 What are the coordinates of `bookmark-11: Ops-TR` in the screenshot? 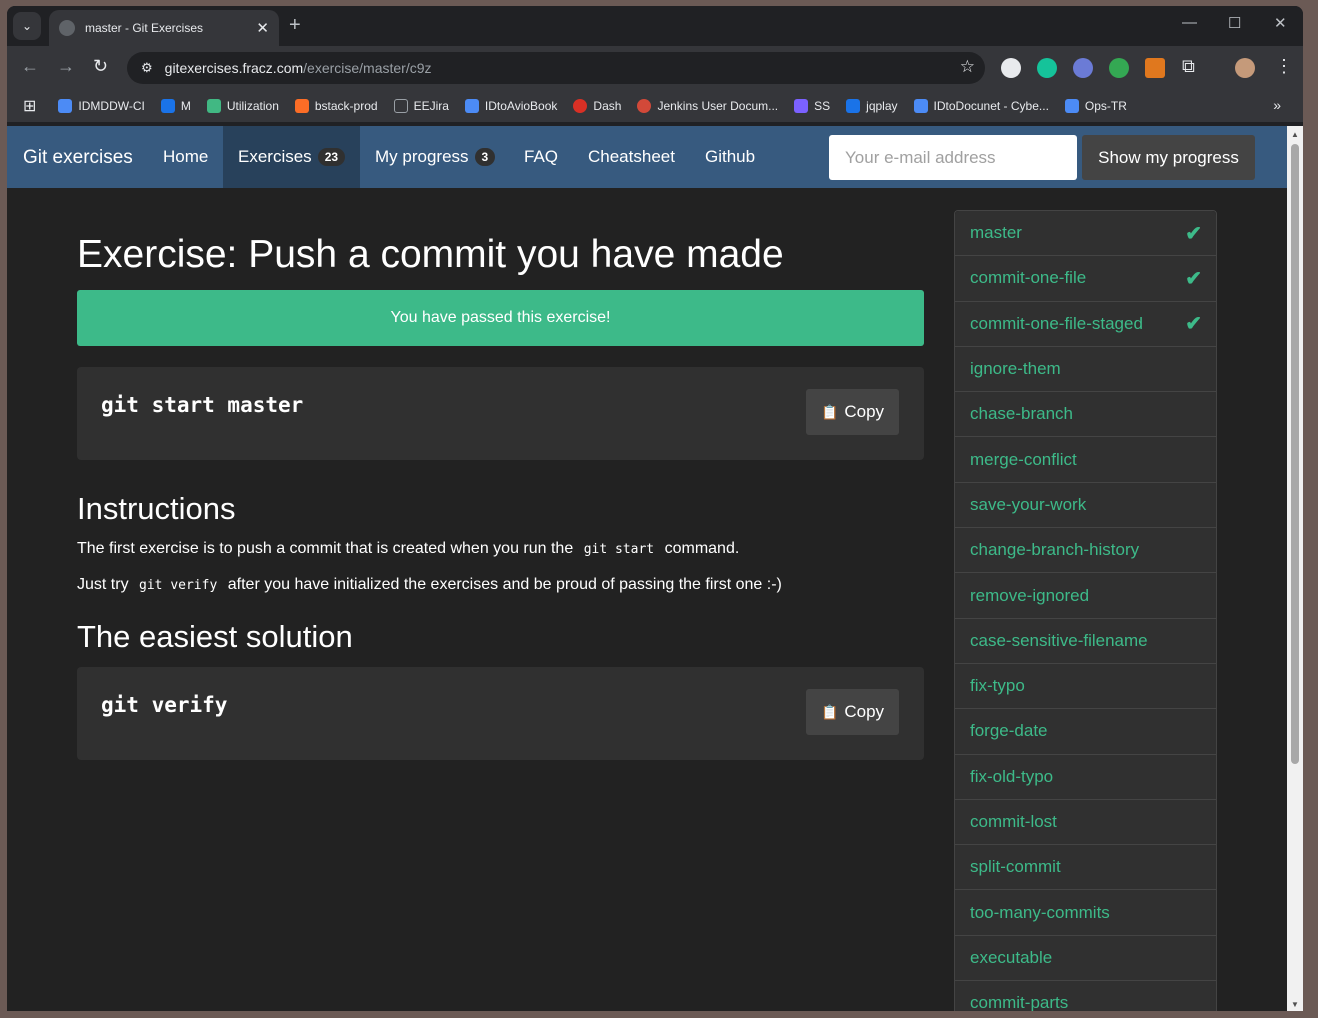 It's located at (1095, 106).